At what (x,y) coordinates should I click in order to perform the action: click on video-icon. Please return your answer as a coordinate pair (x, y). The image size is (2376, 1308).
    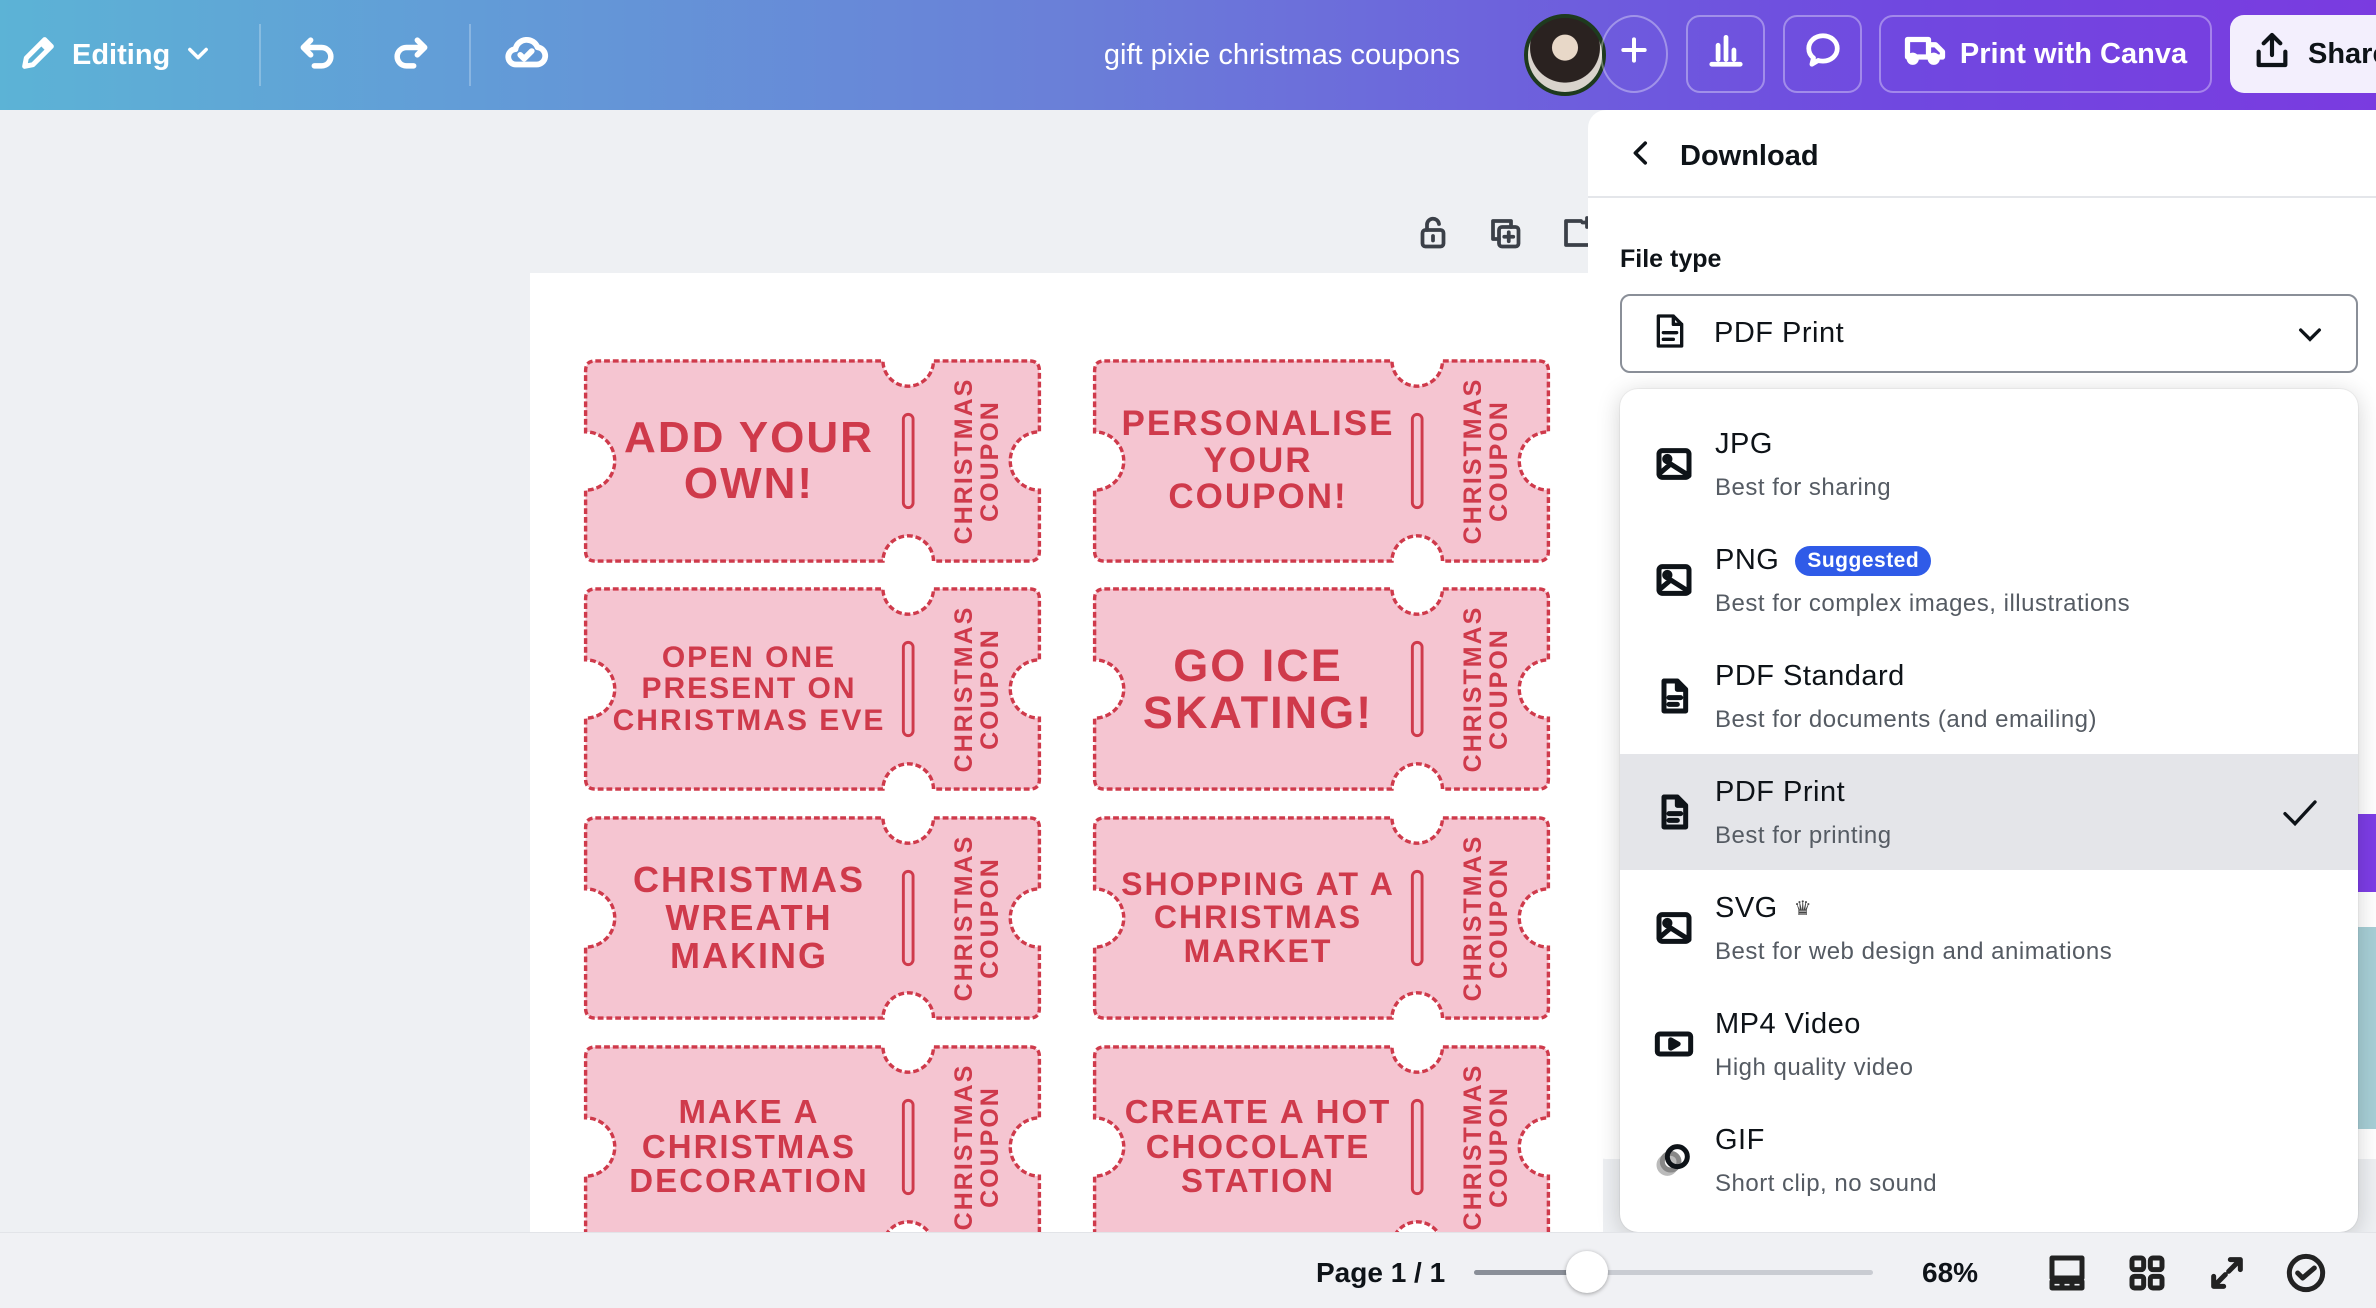
    Looking at the image, I should click on (1674, 1044).